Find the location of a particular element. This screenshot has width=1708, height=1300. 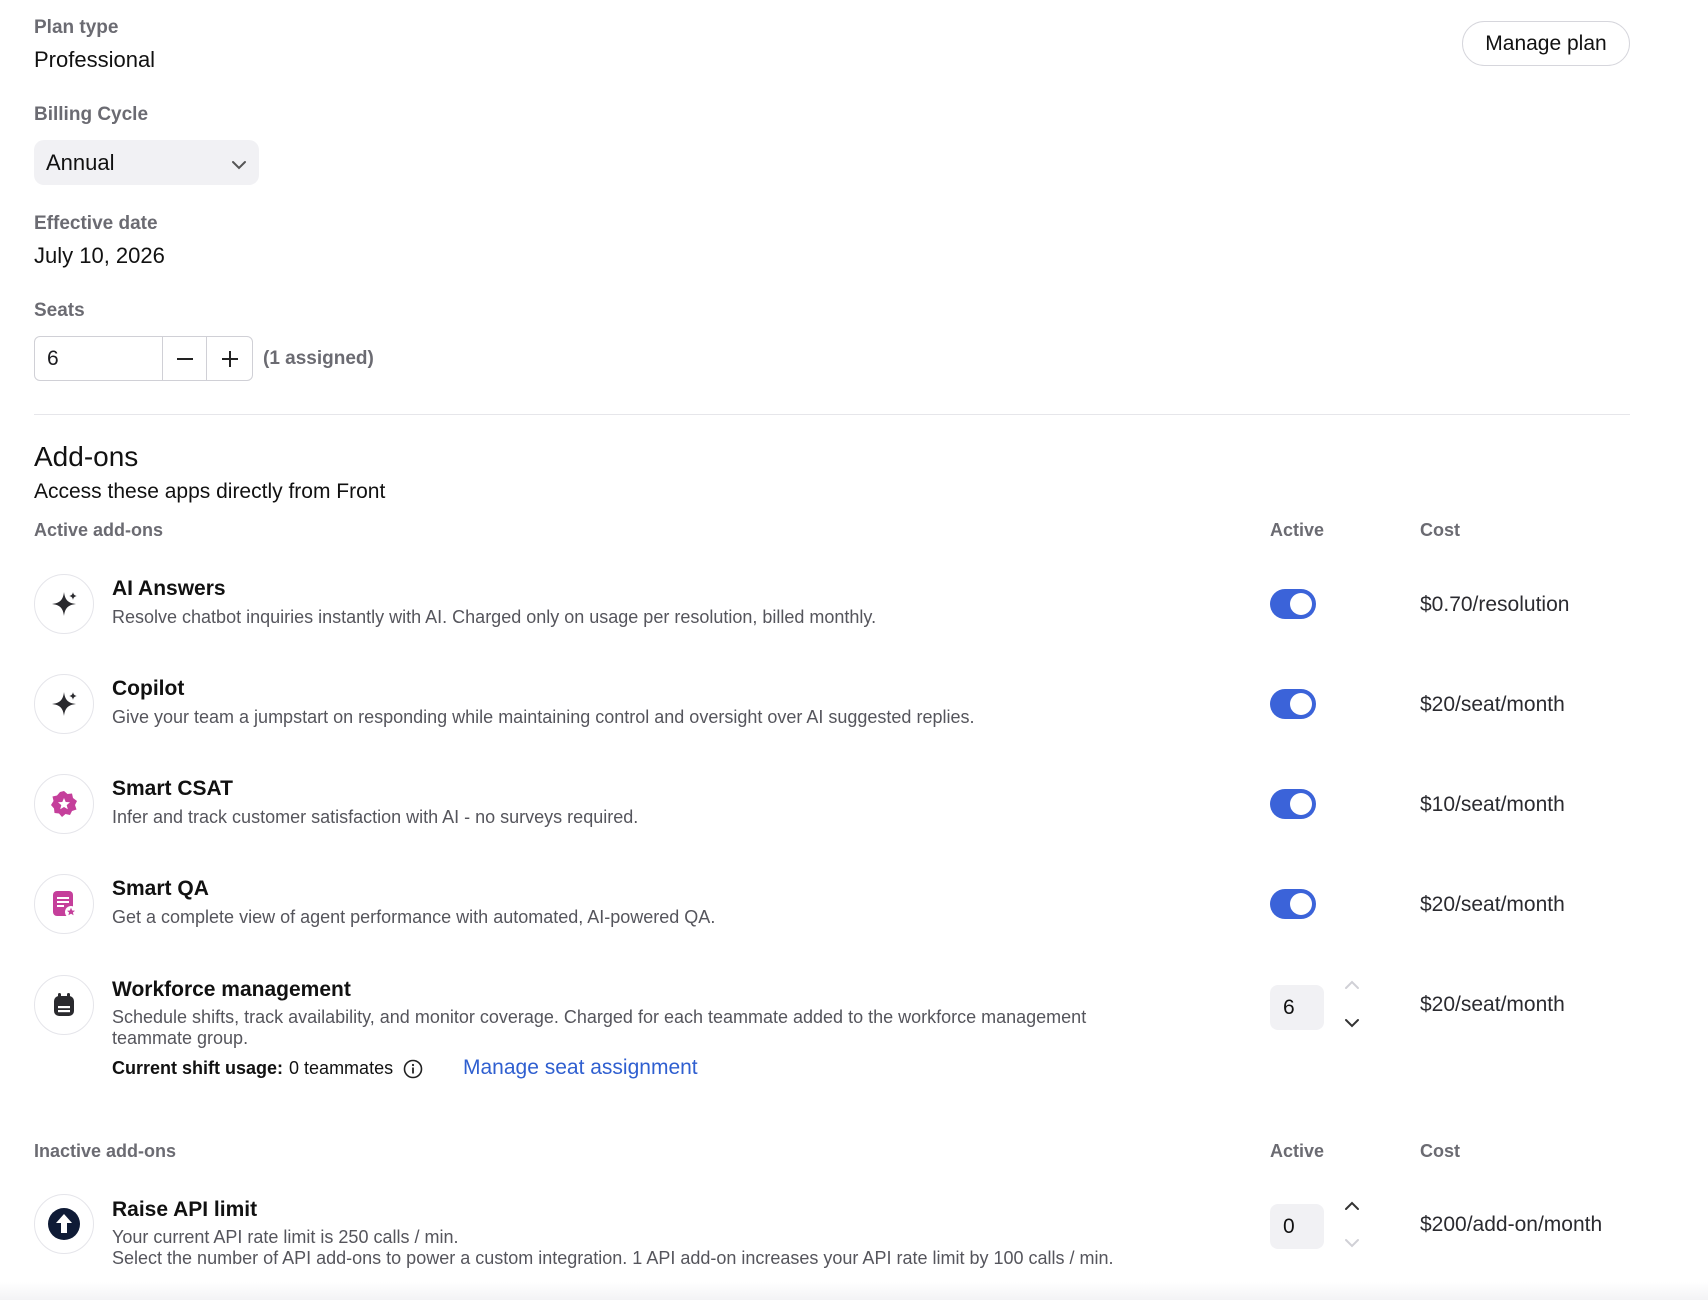

api-decrement-button is located at coordinates (1352, 1245).